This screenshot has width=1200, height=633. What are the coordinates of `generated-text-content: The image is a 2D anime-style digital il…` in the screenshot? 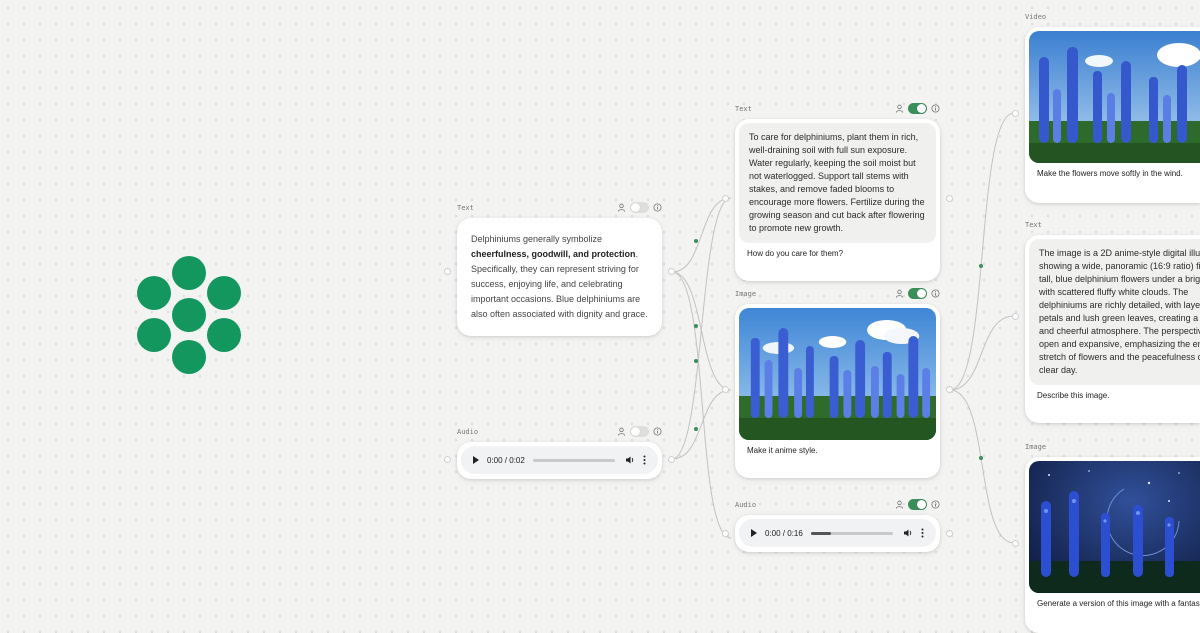 It's located at (1119, 311).